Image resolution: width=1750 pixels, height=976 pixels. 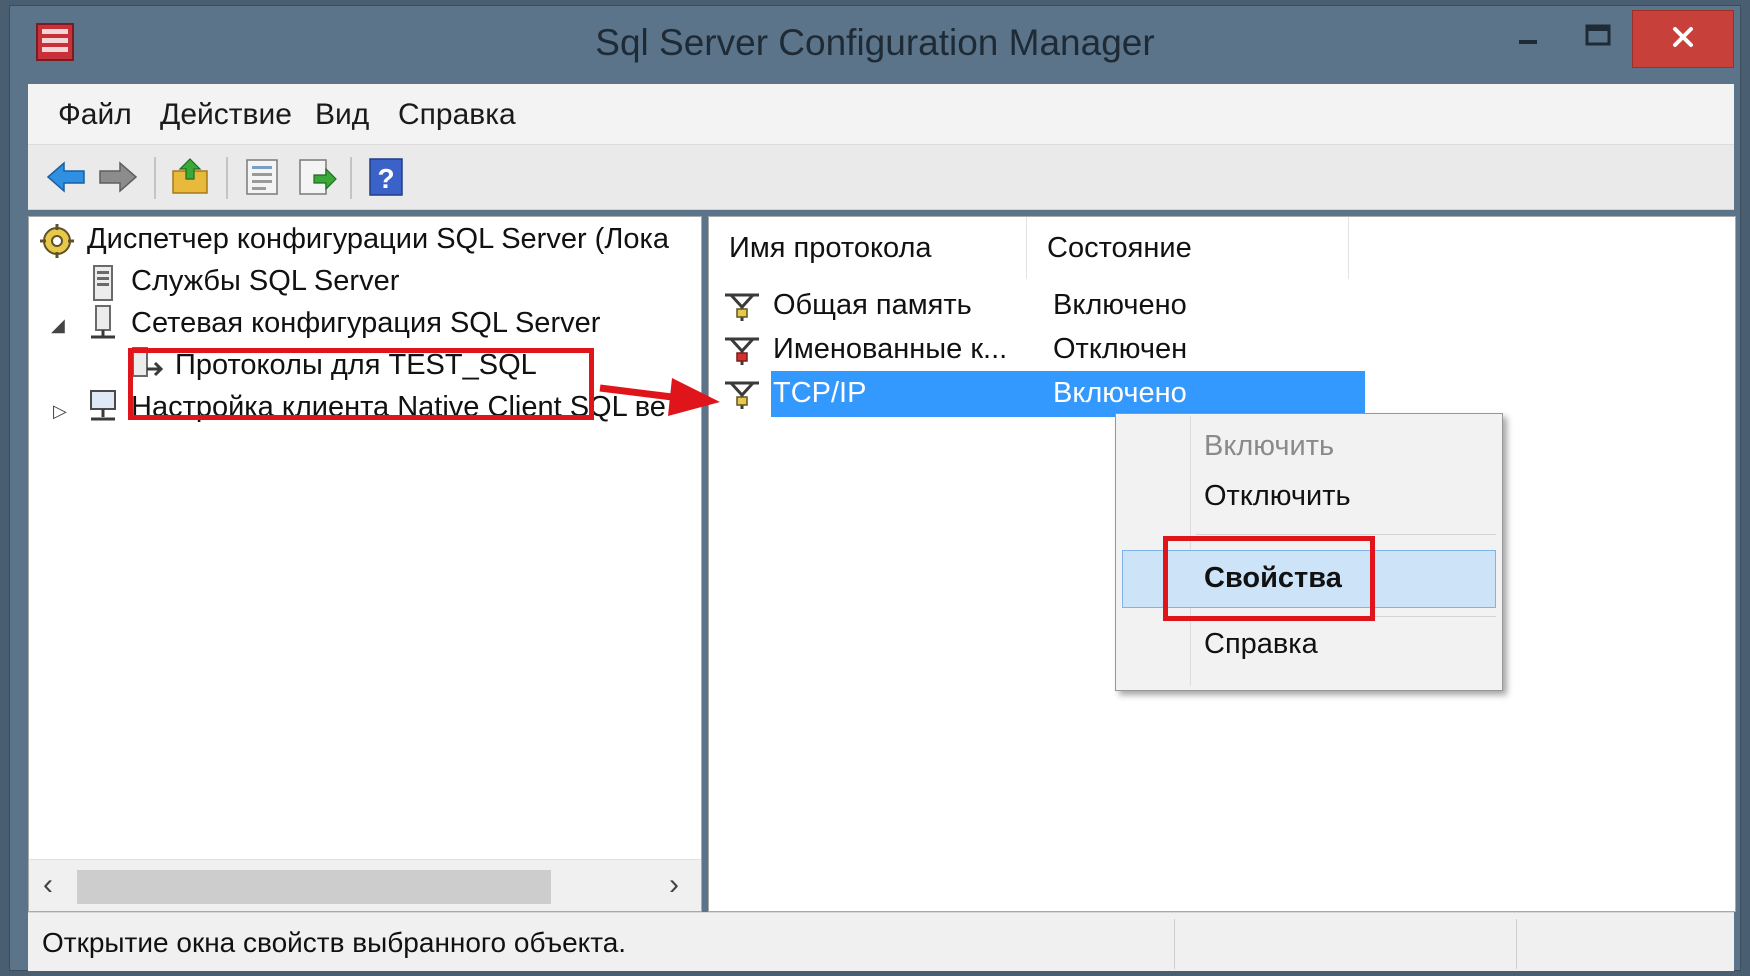 What do you see at coordinates (1217, 350) in the screenshot?
I see `table-row: Именованные к... Отключен` at bounding box center [1217, 350].